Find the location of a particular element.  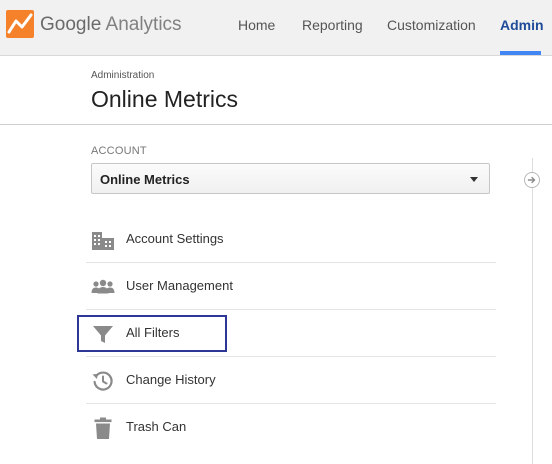

account-dropdown-value: Online Metrics is located at coordinates (145, 179).